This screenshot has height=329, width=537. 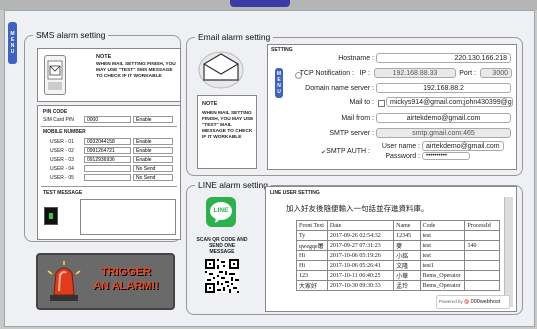 What do you see at coordinates (279, 83) in the screenshot?
I see `email-menu-tab: M E N U` at bounding box center [279, 83].